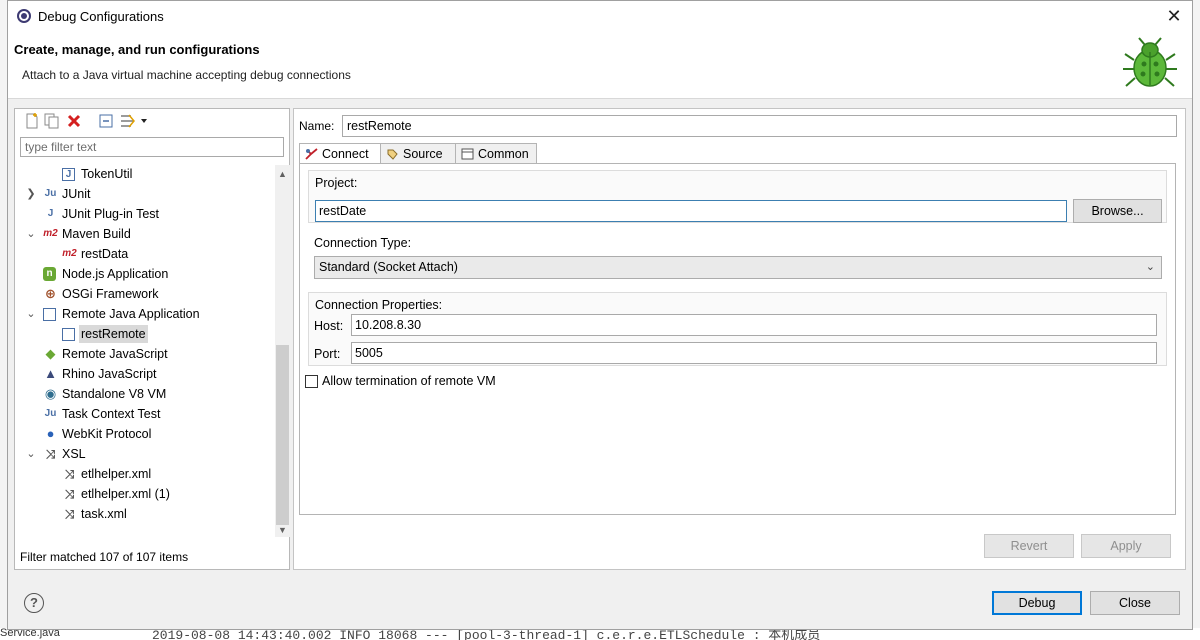 The width and height of the screenshot is (1200, 640). What do you see at coordinates (1135, 603) in the screenshot?
I see `close-button: Close` at bounding box center [1135, 603].